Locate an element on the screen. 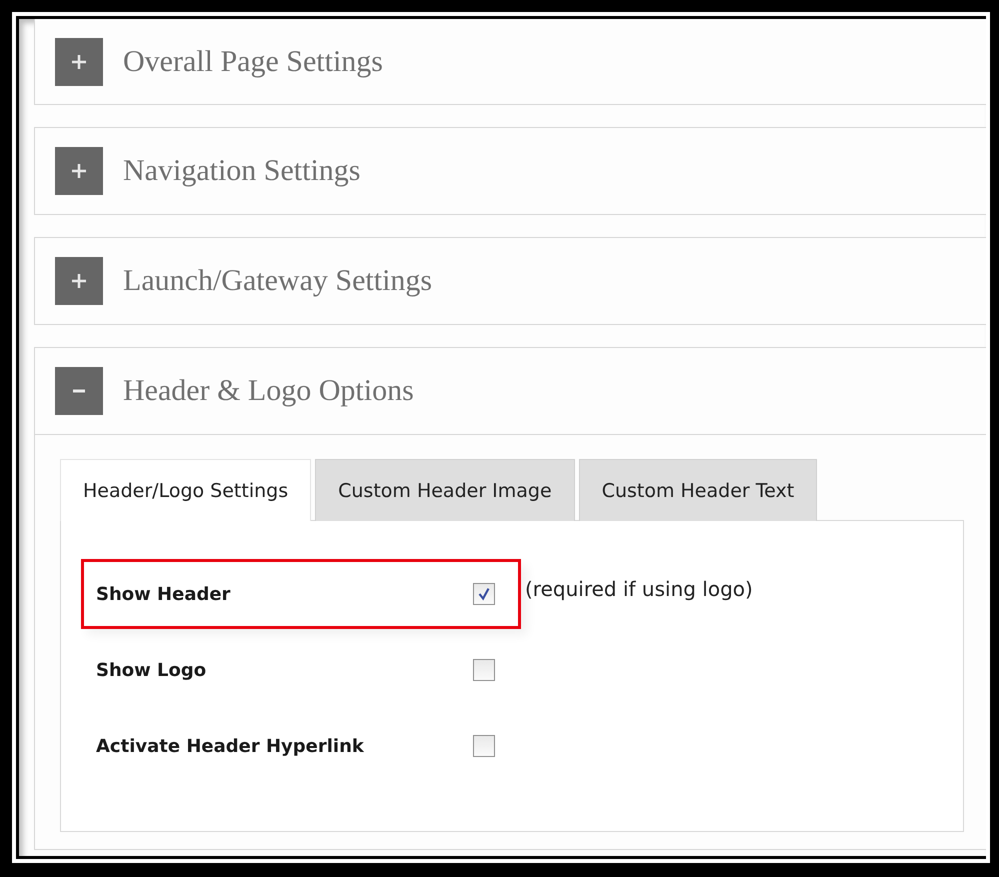  option-label: Activate Header Hyperlink is located at coordinates (230, 746).